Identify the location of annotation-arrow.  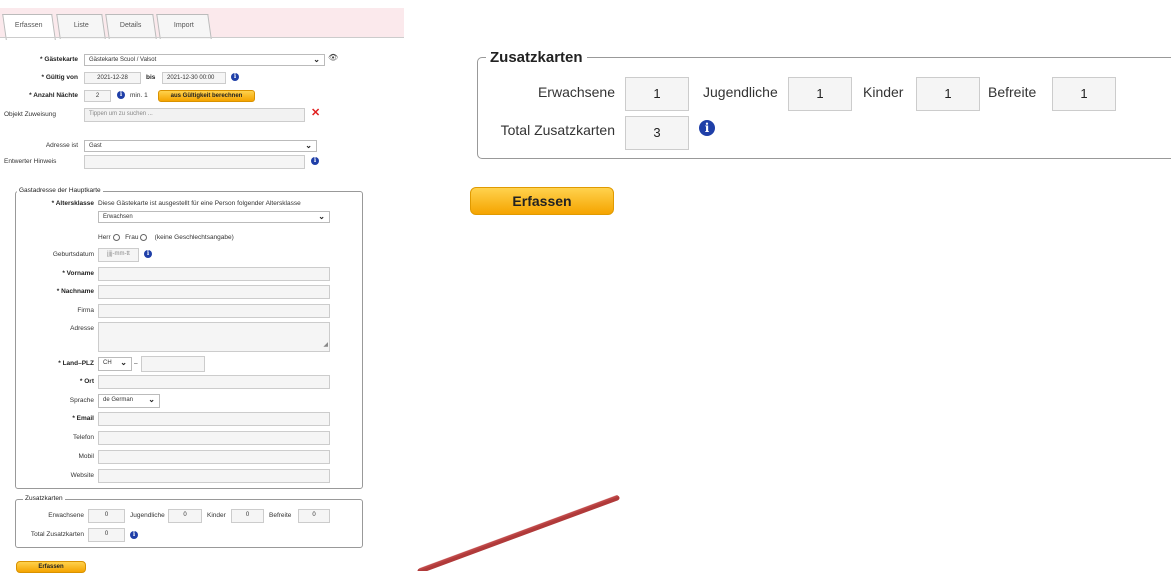
(518, 533).